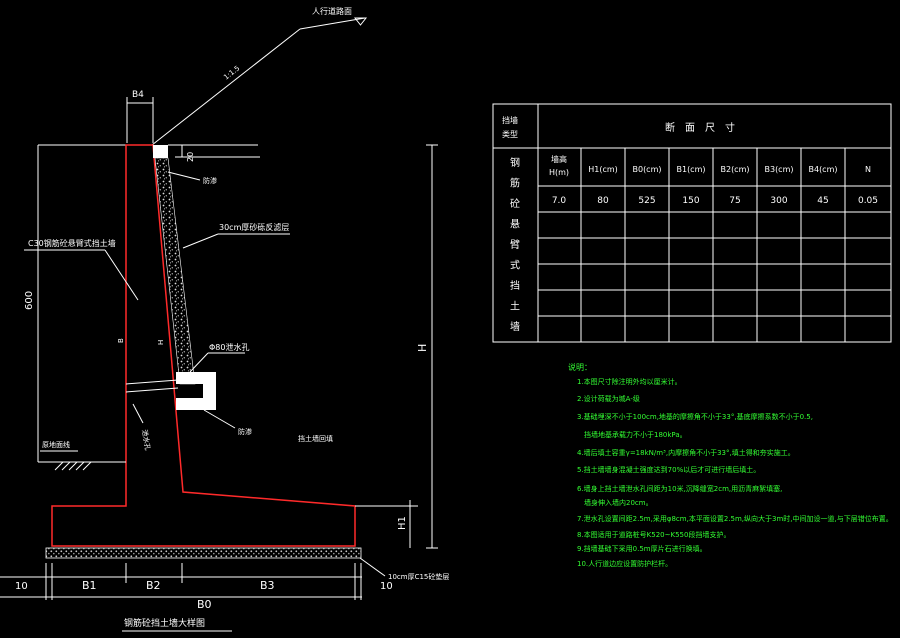 This screenshot has width=900, height=638. I want to click on seepage-label: 泄水孔, so click(146, 440).